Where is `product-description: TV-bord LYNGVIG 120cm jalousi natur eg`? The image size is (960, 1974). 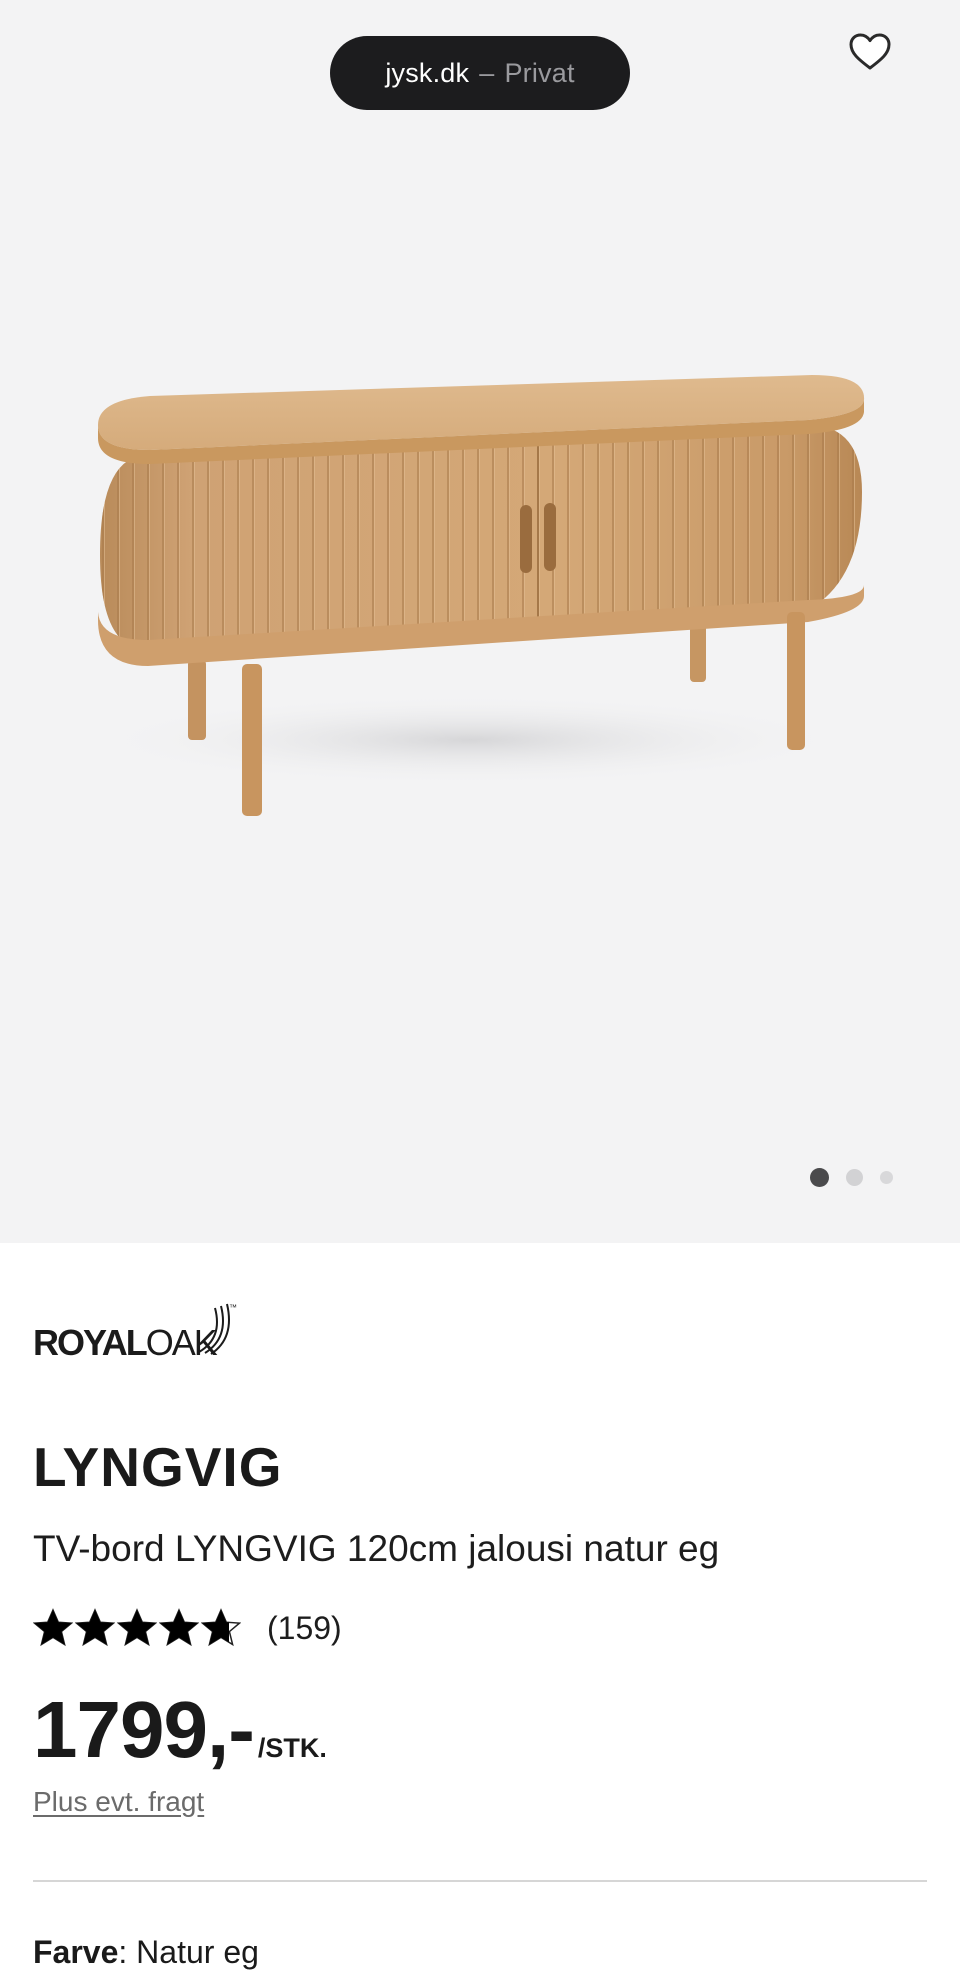
product-description: TV-bord LYNGVIG 120cm jalousi natur eg is located at coordinates (376, 1548).